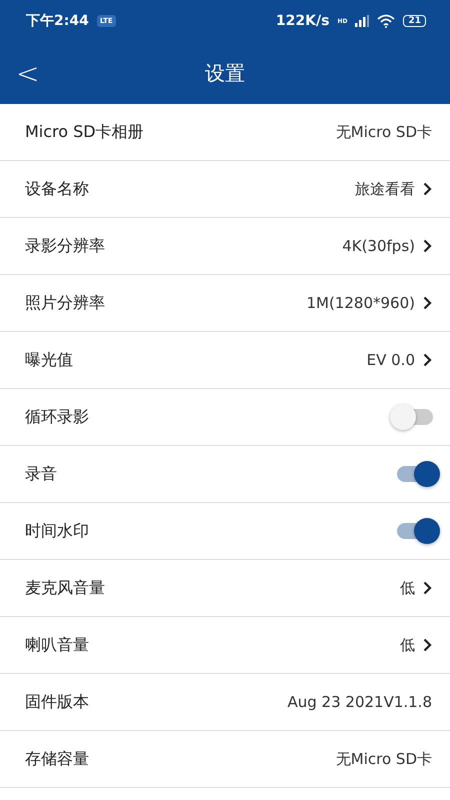 This screenshot has height=800, width=450. I want to click on setting-label: 麦克风音量, so click(65, 588).